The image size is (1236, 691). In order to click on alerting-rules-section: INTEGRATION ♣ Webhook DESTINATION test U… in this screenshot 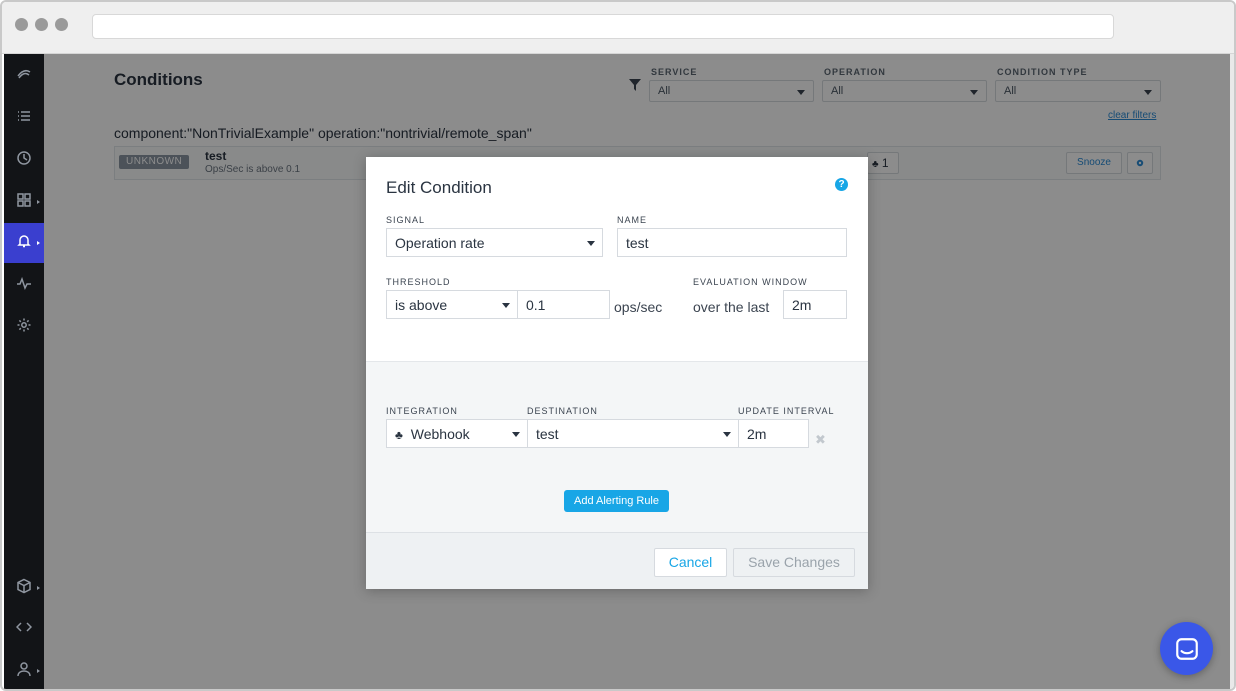, I will do `click(617, 446)`.